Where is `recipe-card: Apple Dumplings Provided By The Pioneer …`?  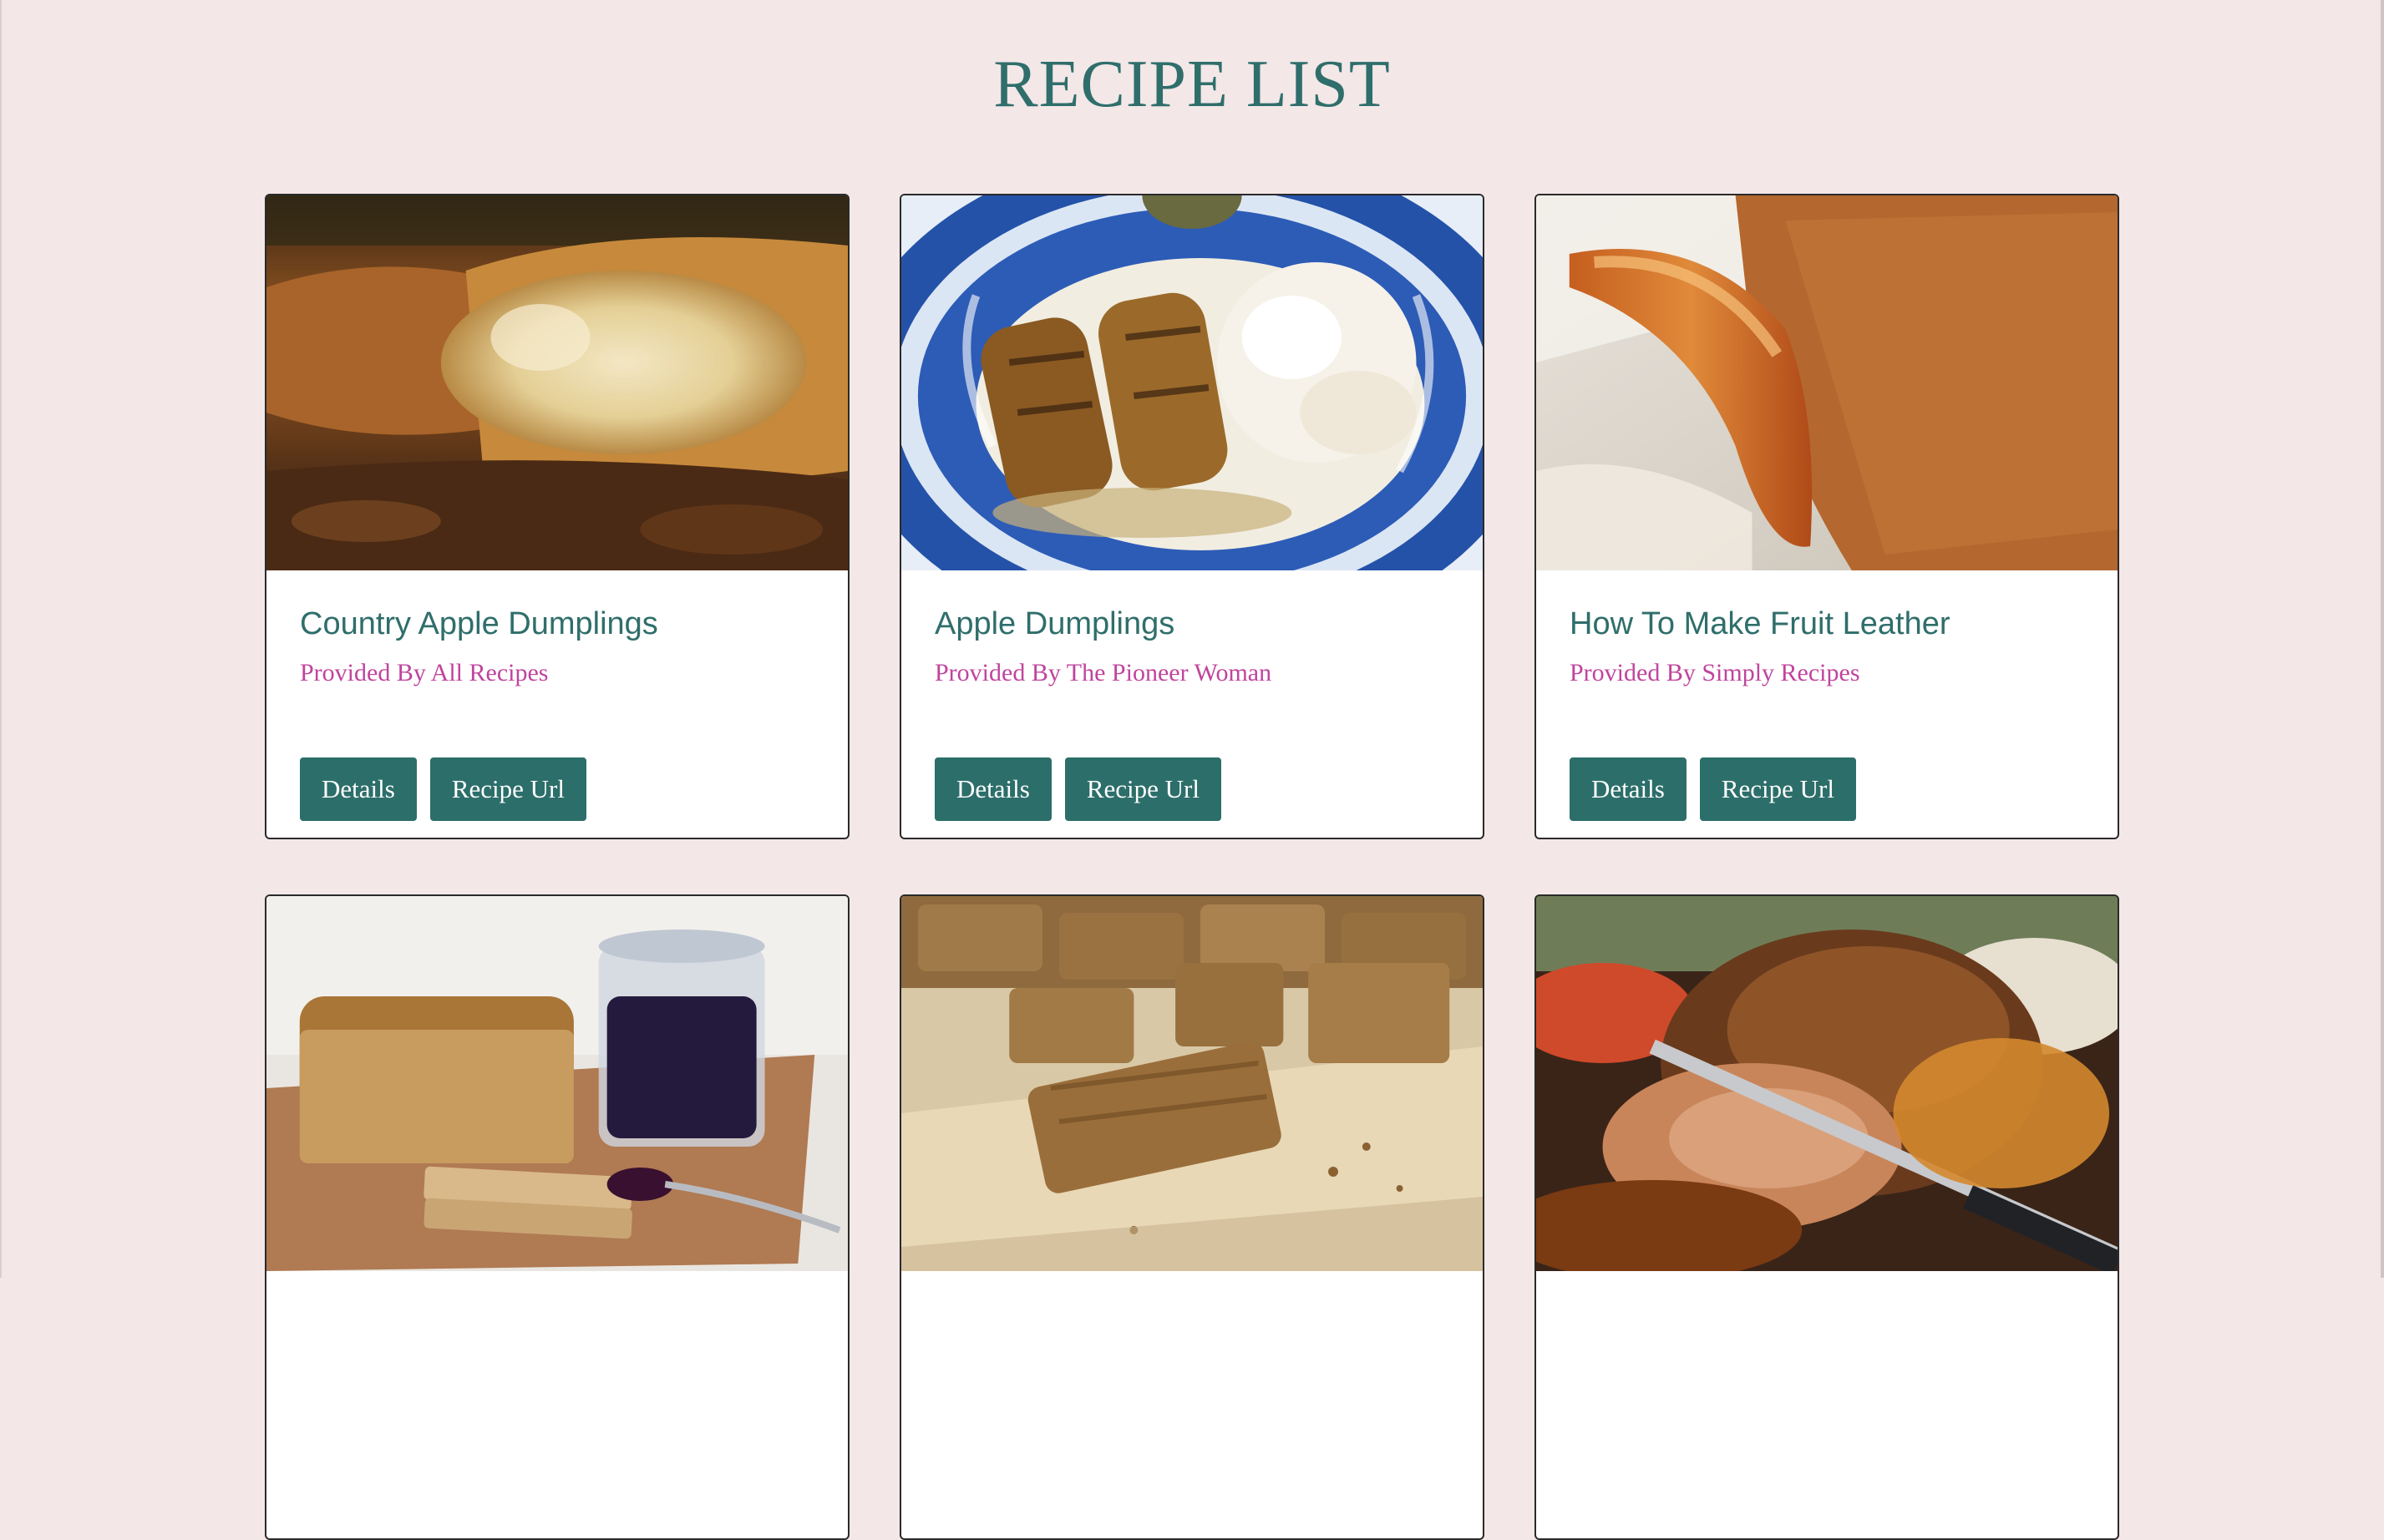
recipe-card: Apple Dumplings Provided By The Pioneer … is located at coordinates (1192, 516).